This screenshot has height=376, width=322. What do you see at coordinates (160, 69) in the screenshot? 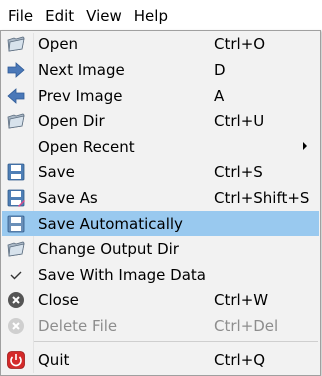
I see `menu-item-next-image: Next Image D` at bounding box center [160, 69].